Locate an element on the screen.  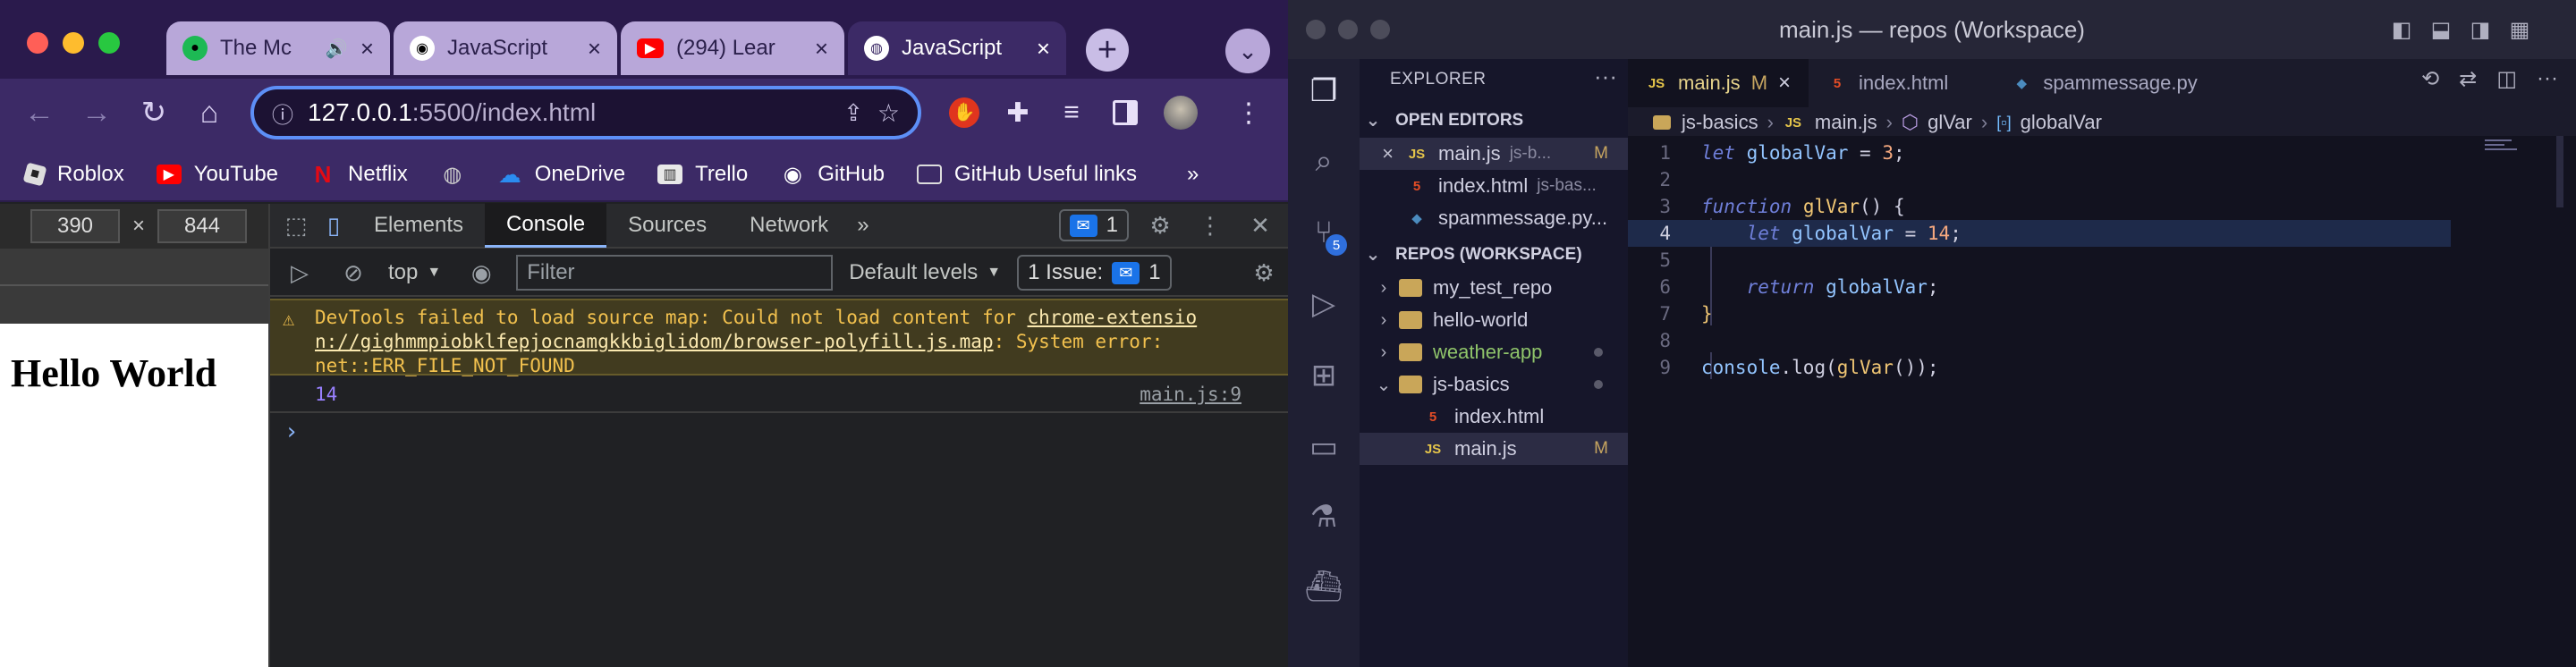
site-info-icon: ⓘ is located at coordinates (282, 113).